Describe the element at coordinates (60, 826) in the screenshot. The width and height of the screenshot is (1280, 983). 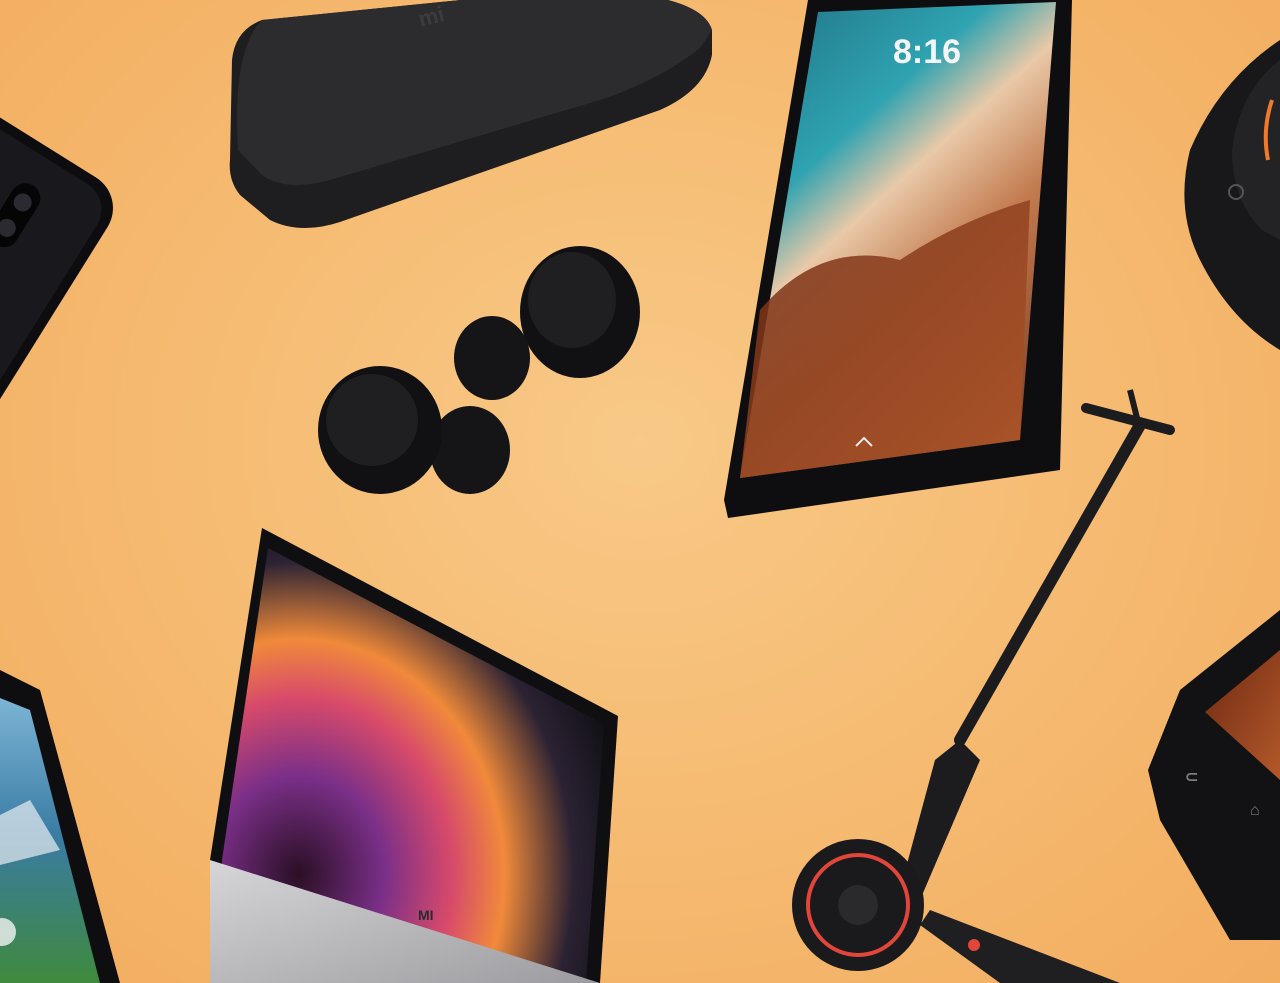
I see `phone-bottom-left` at that location.